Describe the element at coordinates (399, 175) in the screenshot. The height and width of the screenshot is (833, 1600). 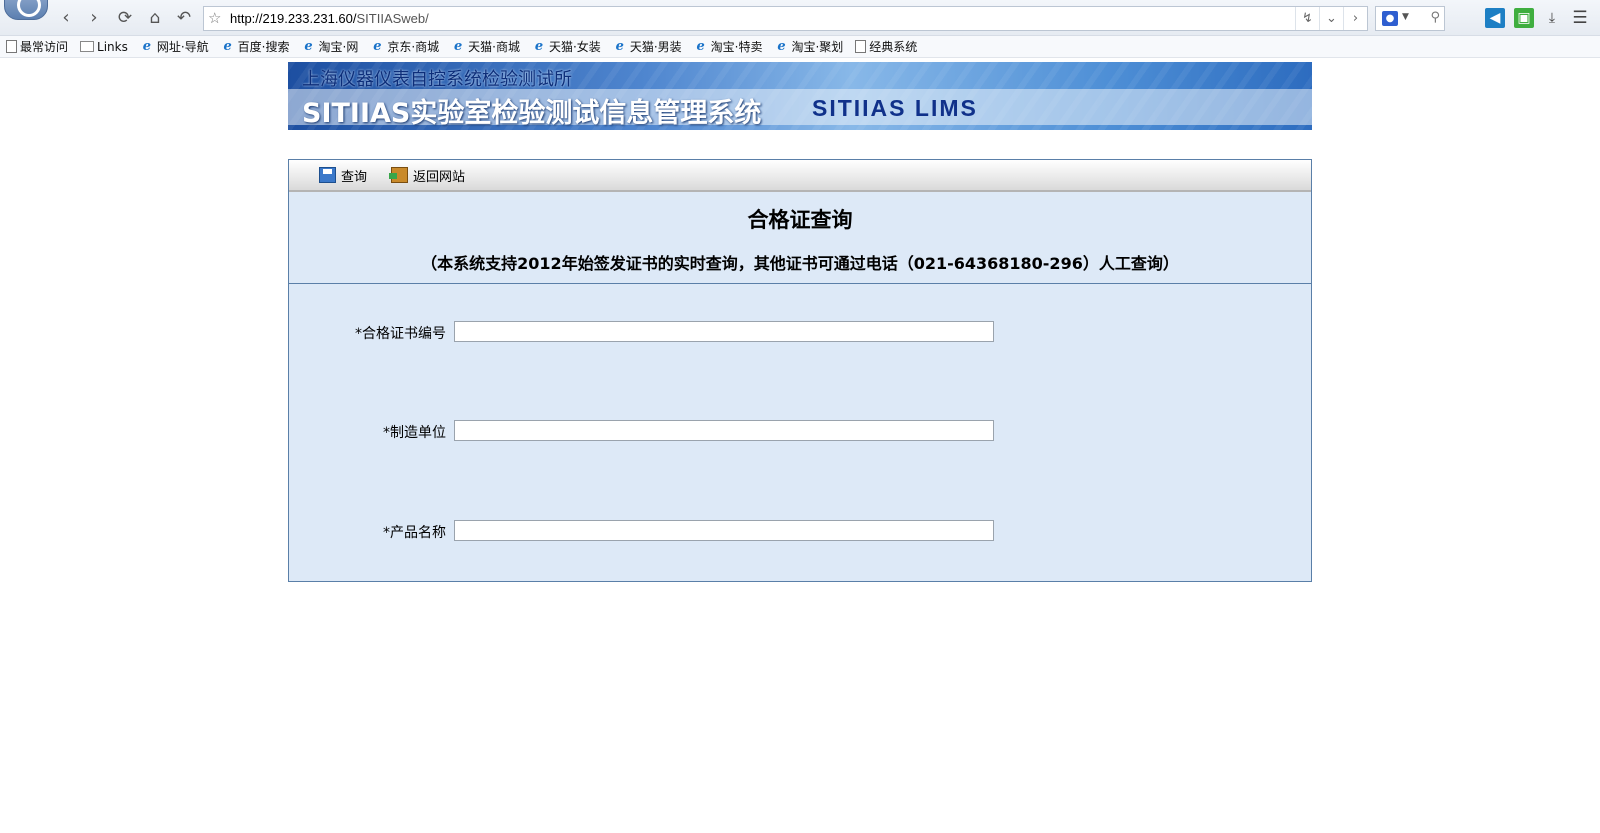
I see `return-icon` at that location.